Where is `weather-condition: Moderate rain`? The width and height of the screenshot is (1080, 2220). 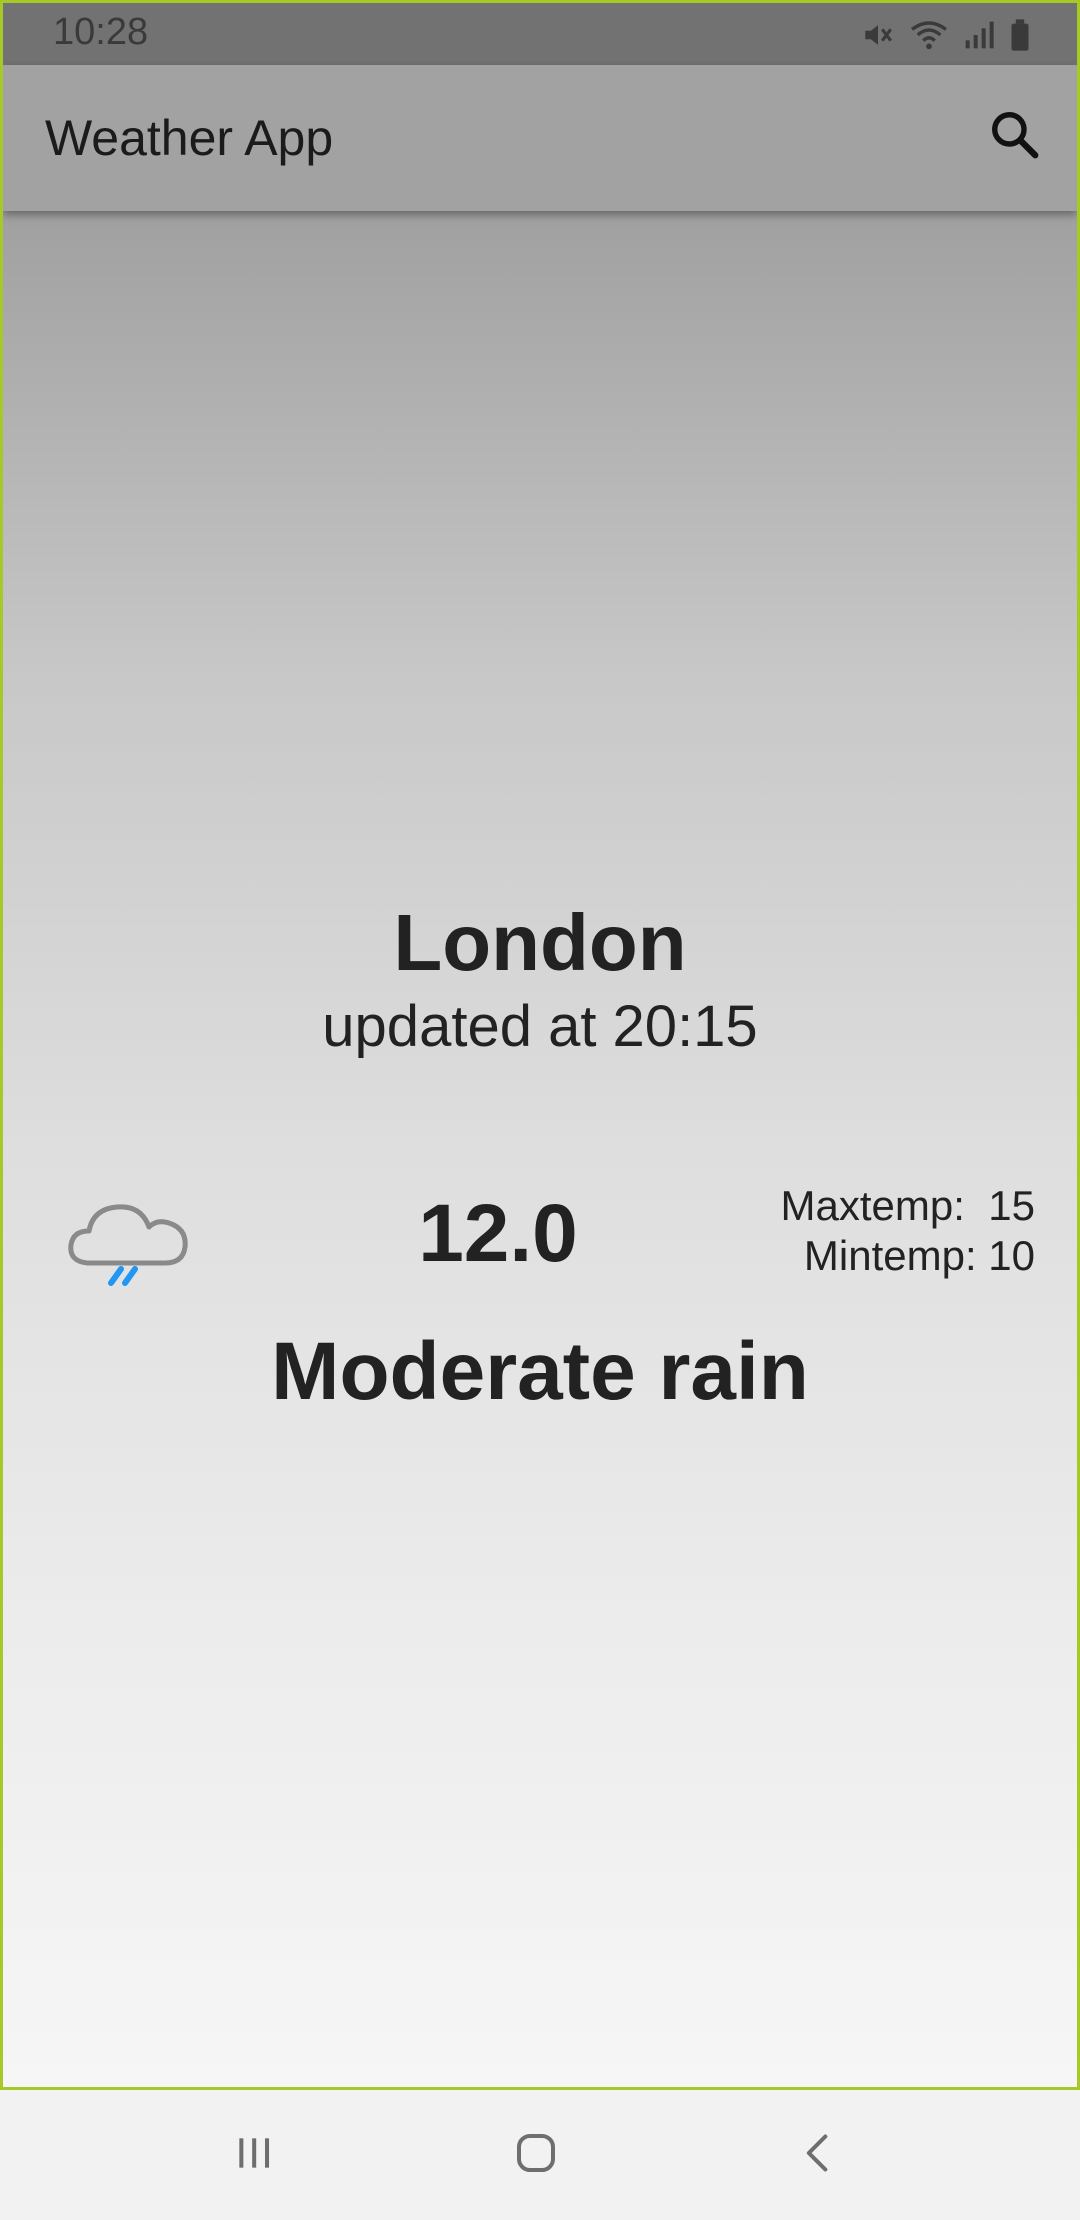 weather-condition: Moderate rain is located at coordinates (540, 1371).